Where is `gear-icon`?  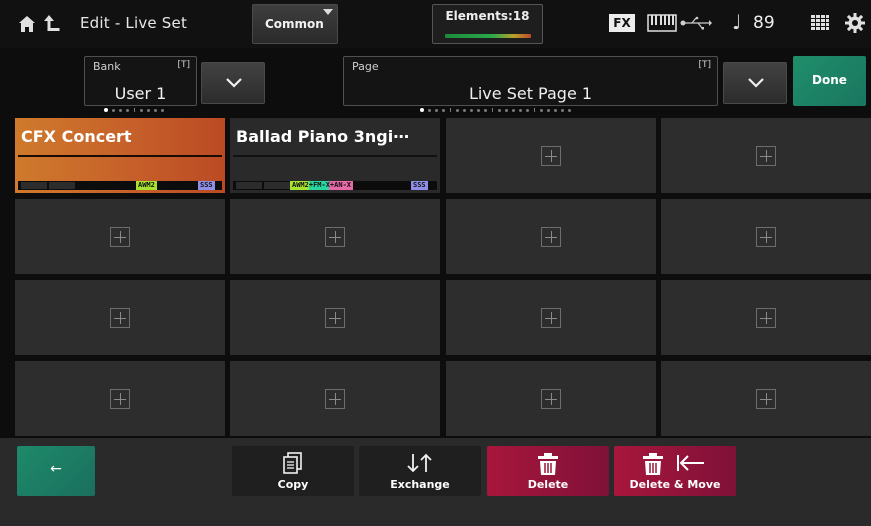 gear-icon is located at coordinates (855, 23).